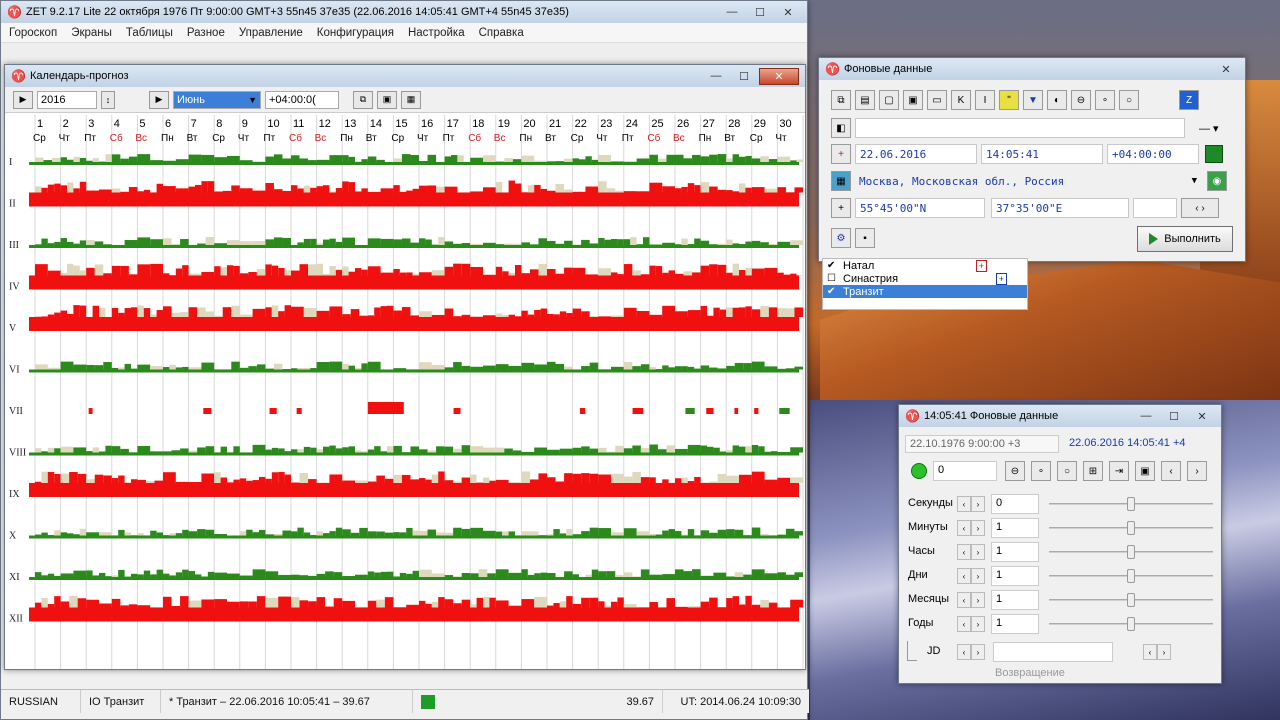 This screenshot has width=1280, height=720. What do you see at coordinates (985, 100) in the screenshot?
I see `text-icon: I` at bounding box center [985, 100].